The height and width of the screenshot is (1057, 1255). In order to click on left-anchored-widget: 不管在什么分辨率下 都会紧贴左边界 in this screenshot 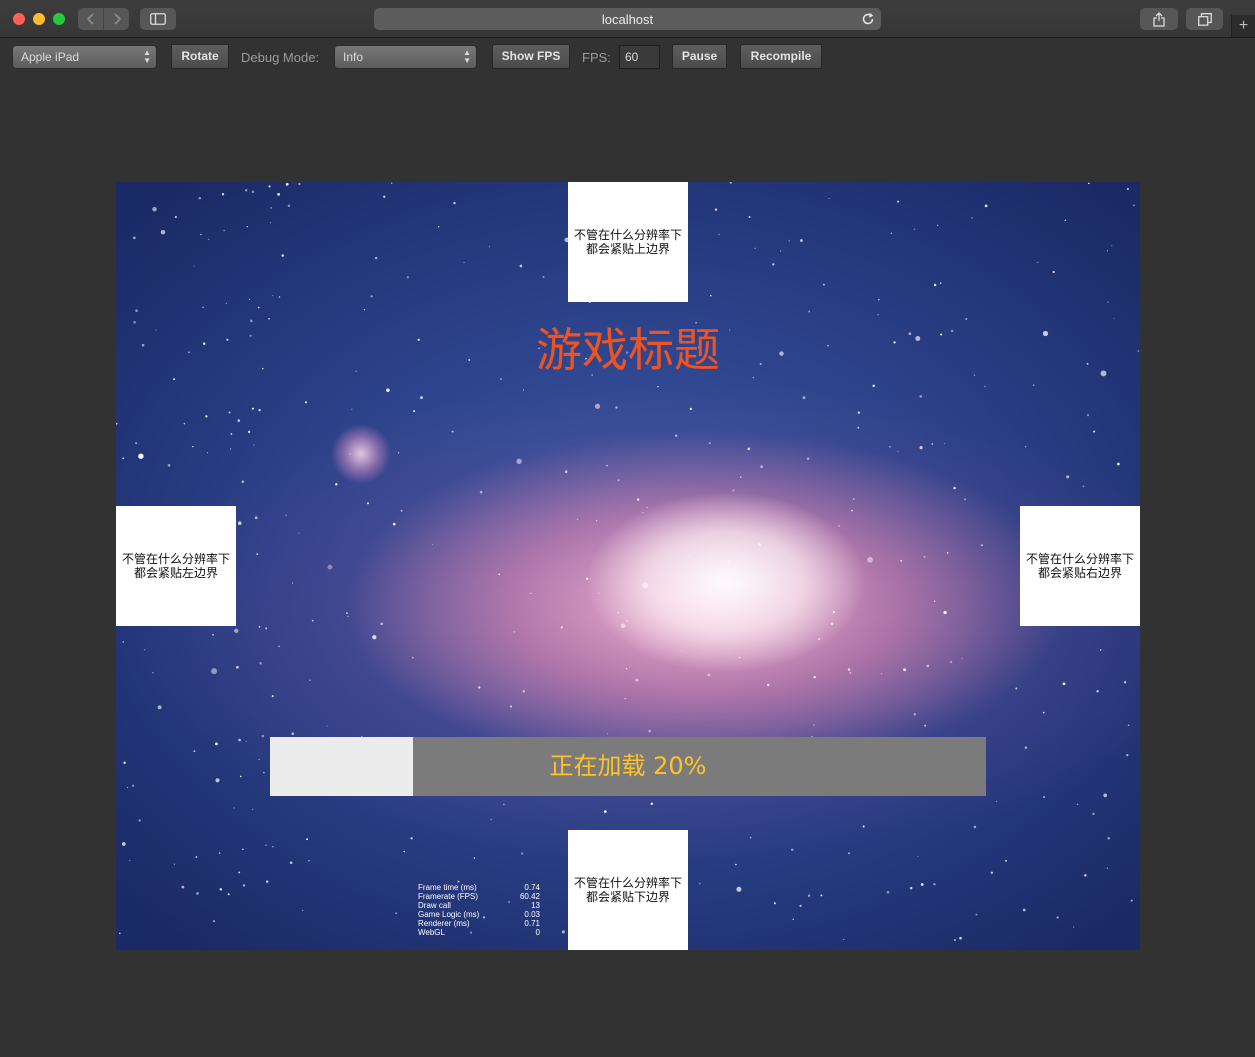, I will do `click(176, 566)`.